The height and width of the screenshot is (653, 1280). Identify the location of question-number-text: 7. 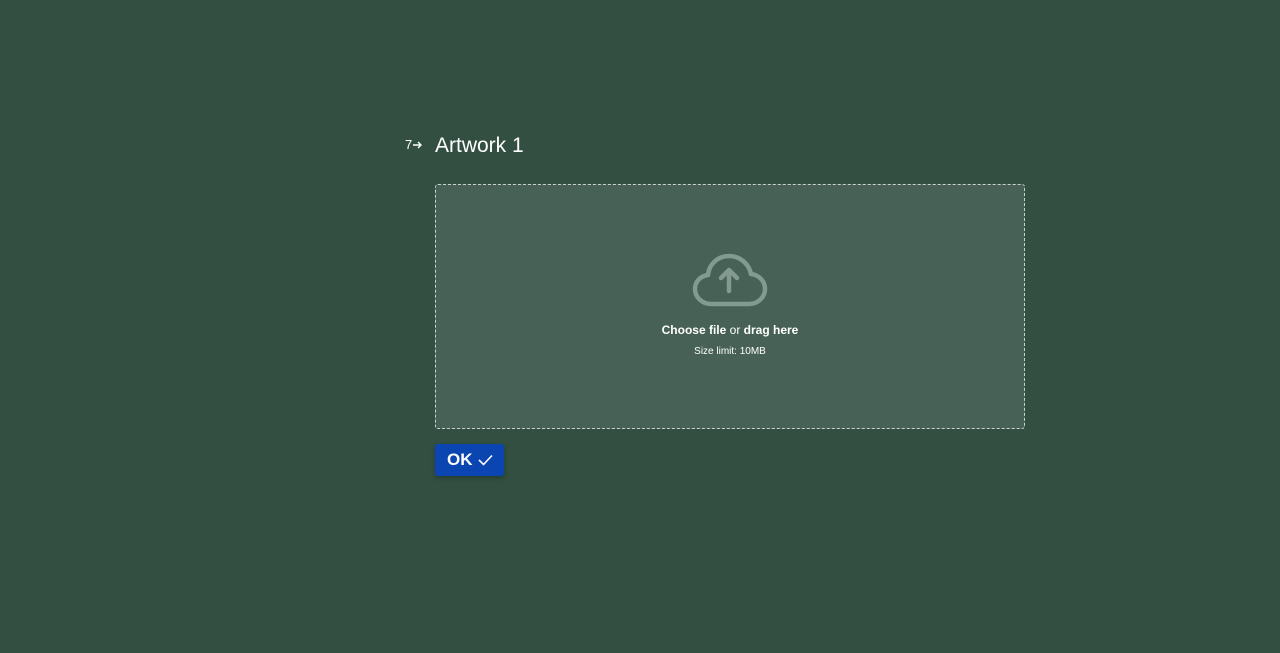
(409, 144).